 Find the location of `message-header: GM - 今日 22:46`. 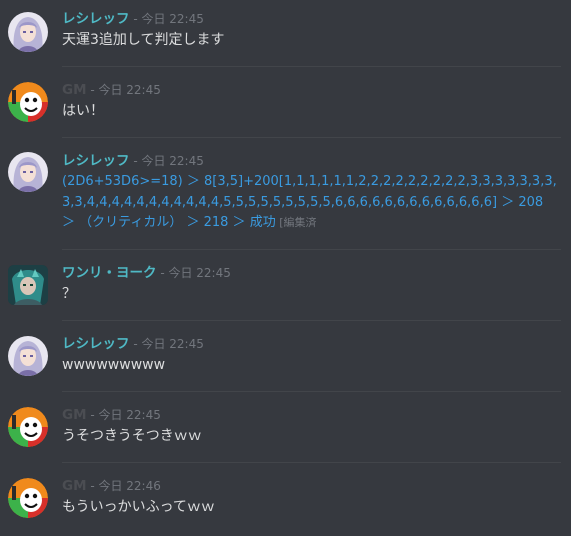

message-header: GM - 今日 22:46 is located at coordinates (111, 486).